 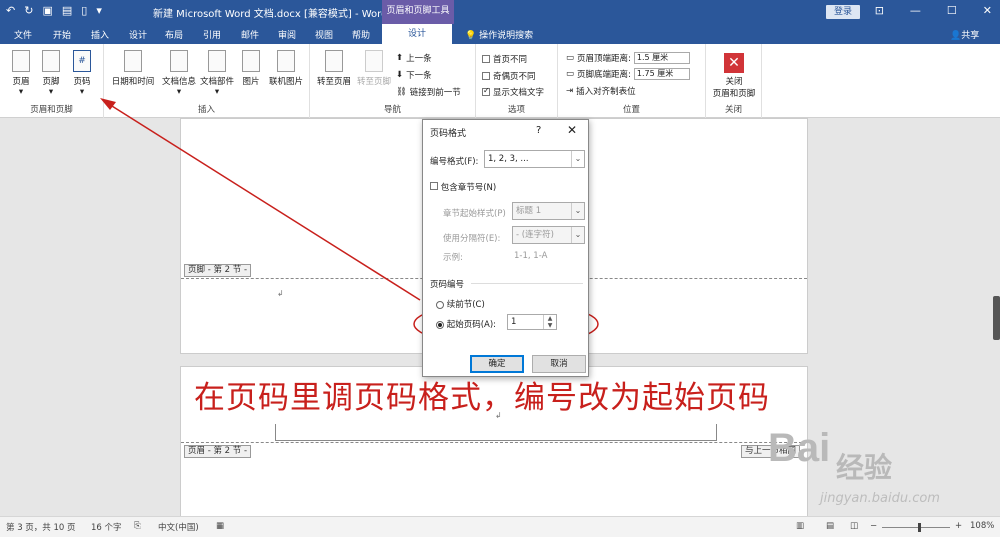 What do you see at coordinates (482, 398) in the screenshot?
I see `annotation-caption: 在页码里调页码格式，编号改为起始页码` at bounding box center [482, 398].